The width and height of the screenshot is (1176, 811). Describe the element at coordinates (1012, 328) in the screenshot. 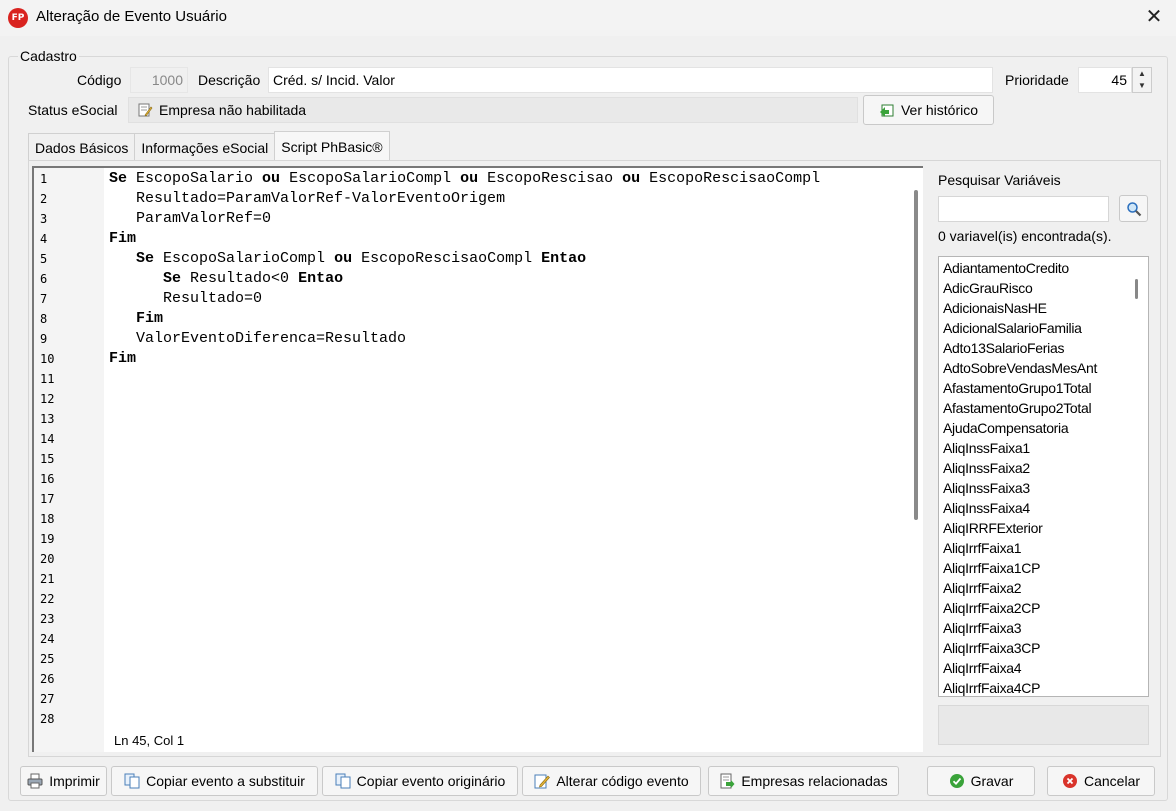

I see `variable-list-item: AdicionalSalarioFamilia` at that location.